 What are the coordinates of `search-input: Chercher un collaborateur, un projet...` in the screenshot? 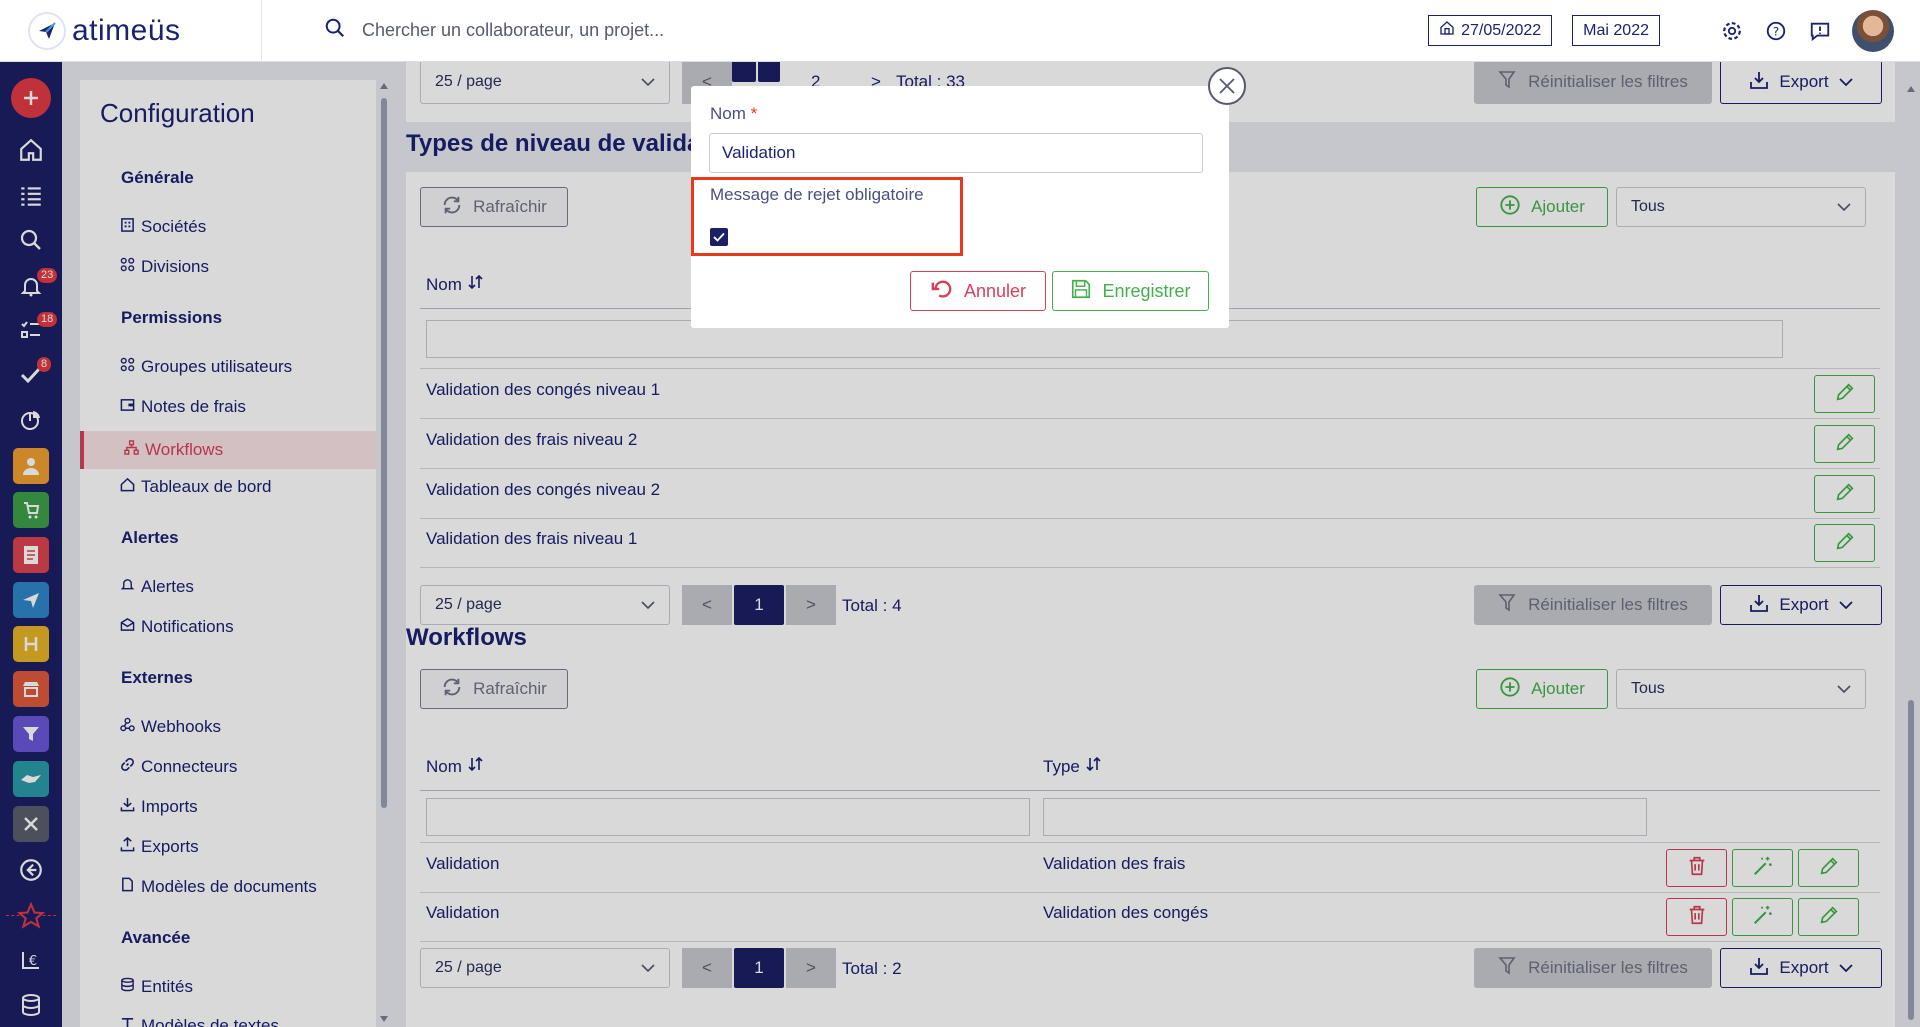 It's located at (513, 30).